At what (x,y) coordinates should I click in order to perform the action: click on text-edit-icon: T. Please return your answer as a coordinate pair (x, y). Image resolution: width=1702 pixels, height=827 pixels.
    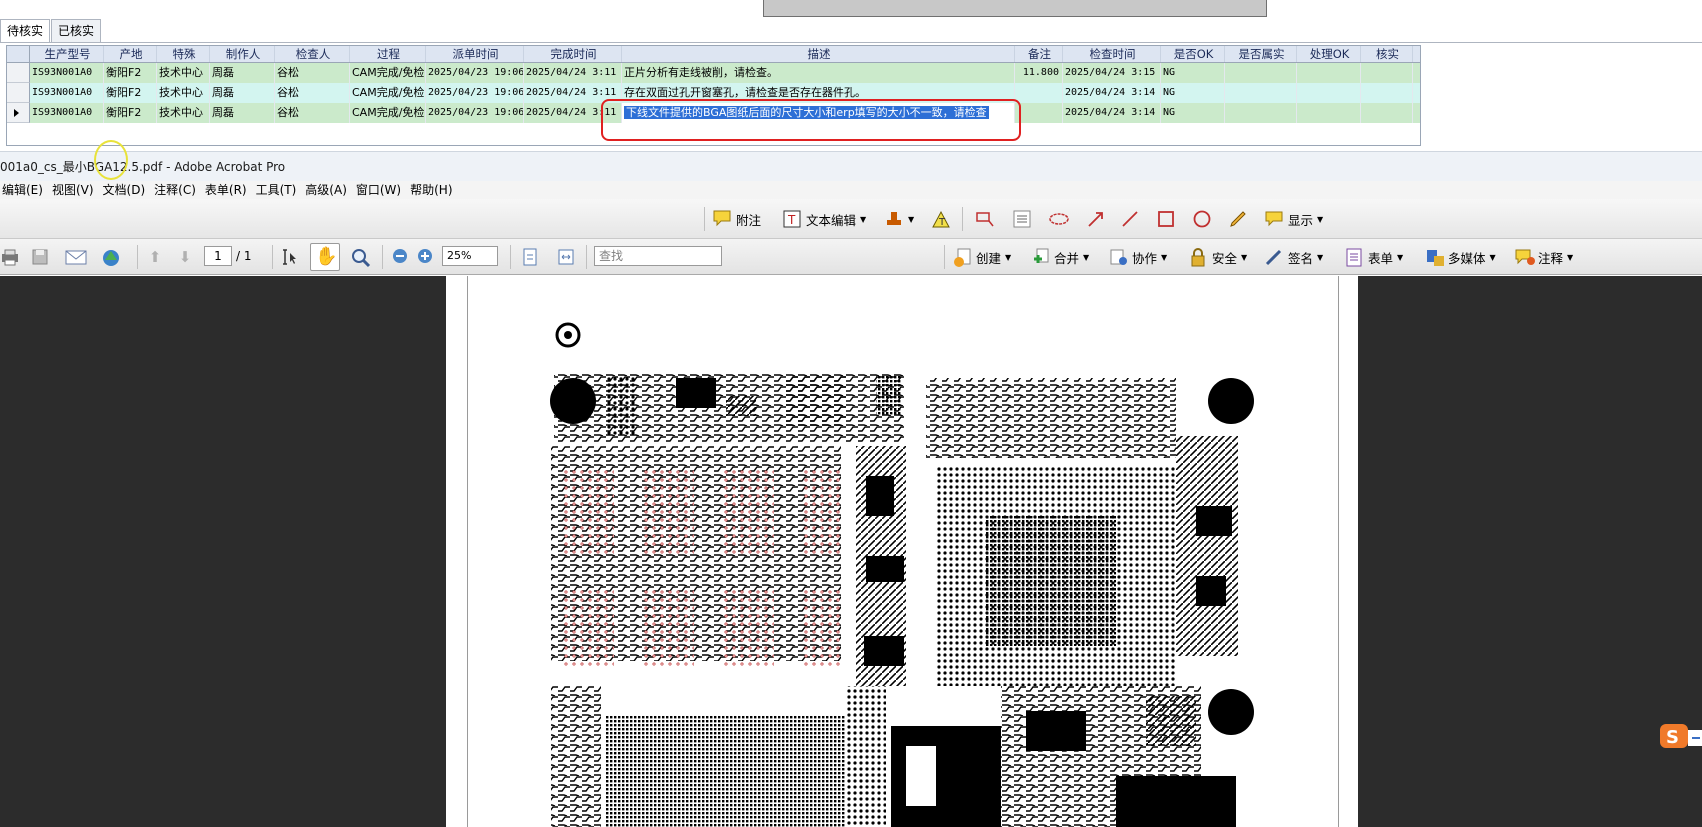
    Looking at the image, I should click on (792, 219).